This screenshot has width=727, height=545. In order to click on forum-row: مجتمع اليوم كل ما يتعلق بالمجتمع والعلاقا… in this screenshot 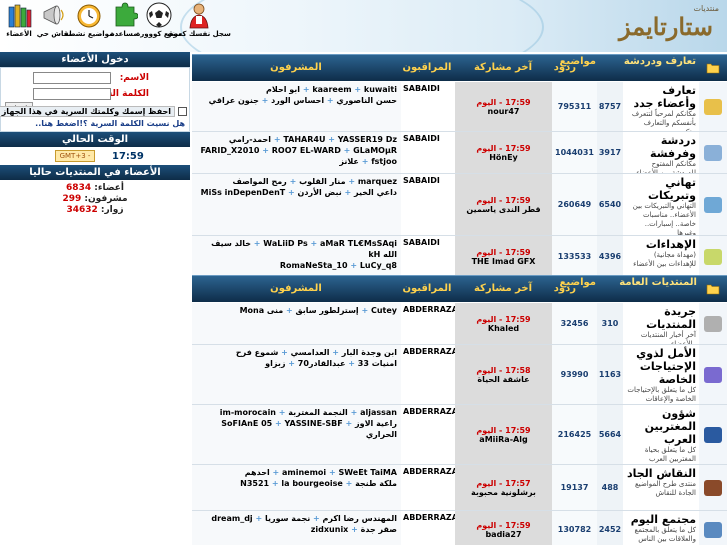, I will do `click(459, 528)`.